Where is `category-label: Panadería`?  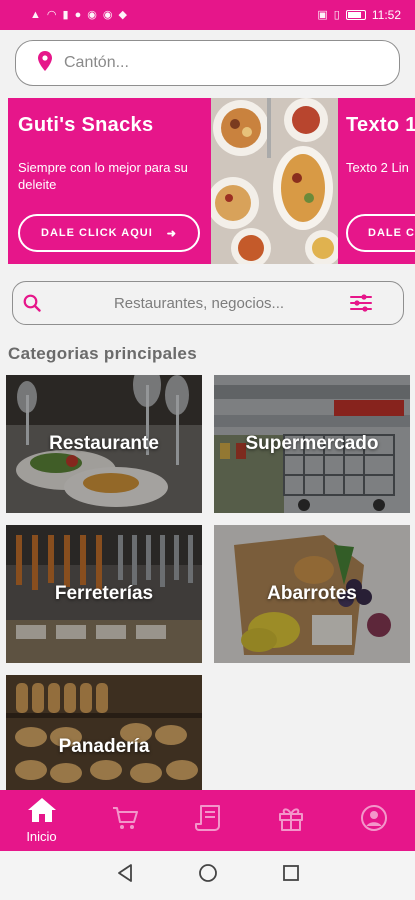
category-label: Panadería is located at coordinates (104, 747).